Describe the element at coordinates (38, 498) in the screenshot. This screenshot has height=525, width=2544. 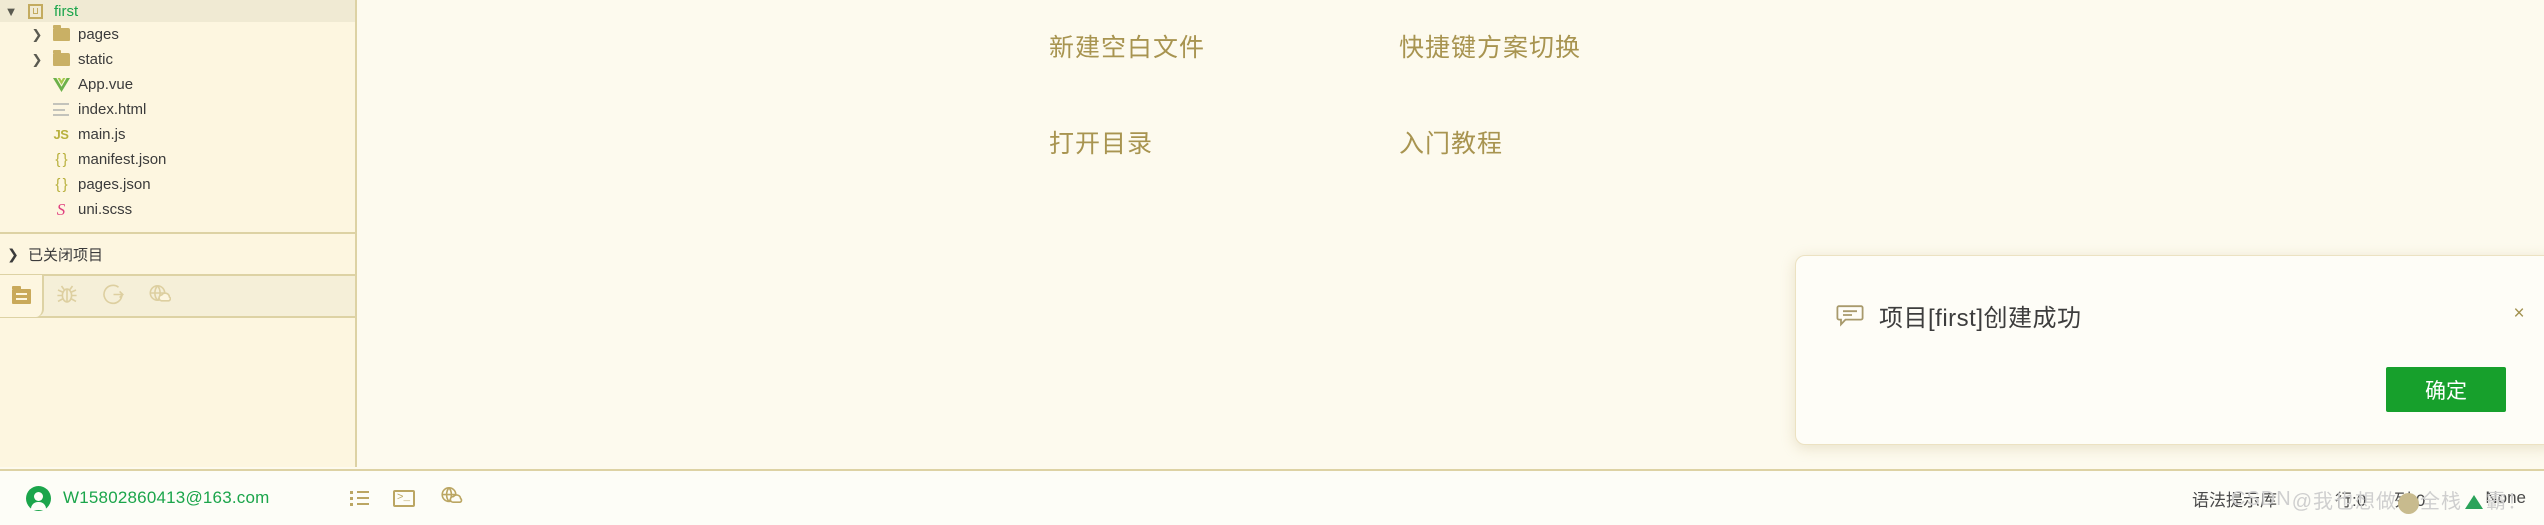
I see `avatar` at that location.